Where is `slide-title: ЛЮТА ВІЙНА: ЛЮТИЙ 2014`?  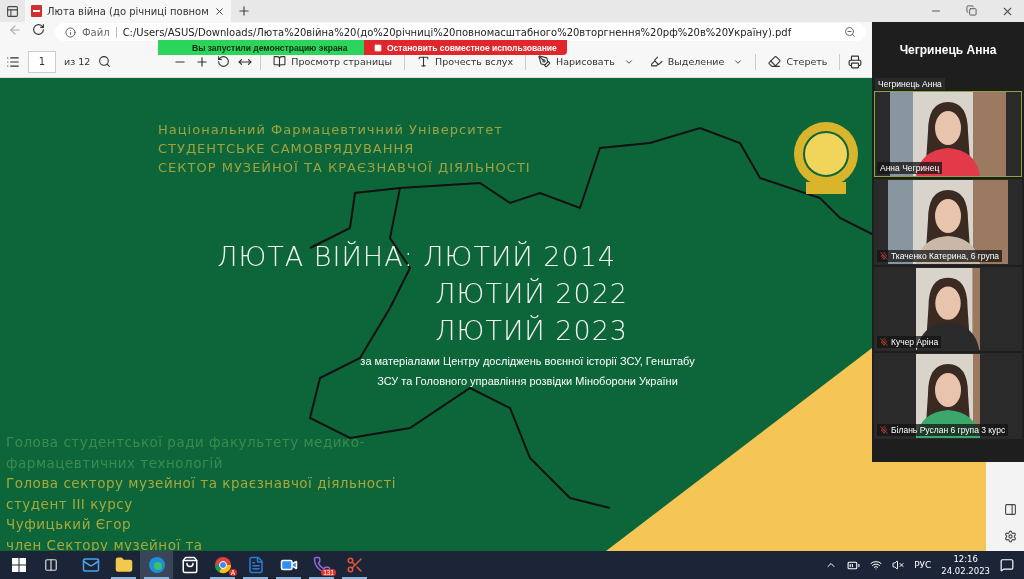
slide-title: ЛЮТА ВІЙНА: ЛЮТИЙ 2014 is located at coordinates (416, 257).